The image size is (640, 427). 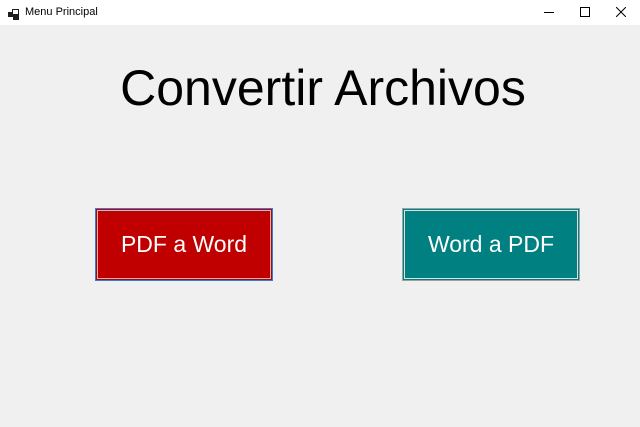 I want to click on minimize-button, so click(x=549, y=12).